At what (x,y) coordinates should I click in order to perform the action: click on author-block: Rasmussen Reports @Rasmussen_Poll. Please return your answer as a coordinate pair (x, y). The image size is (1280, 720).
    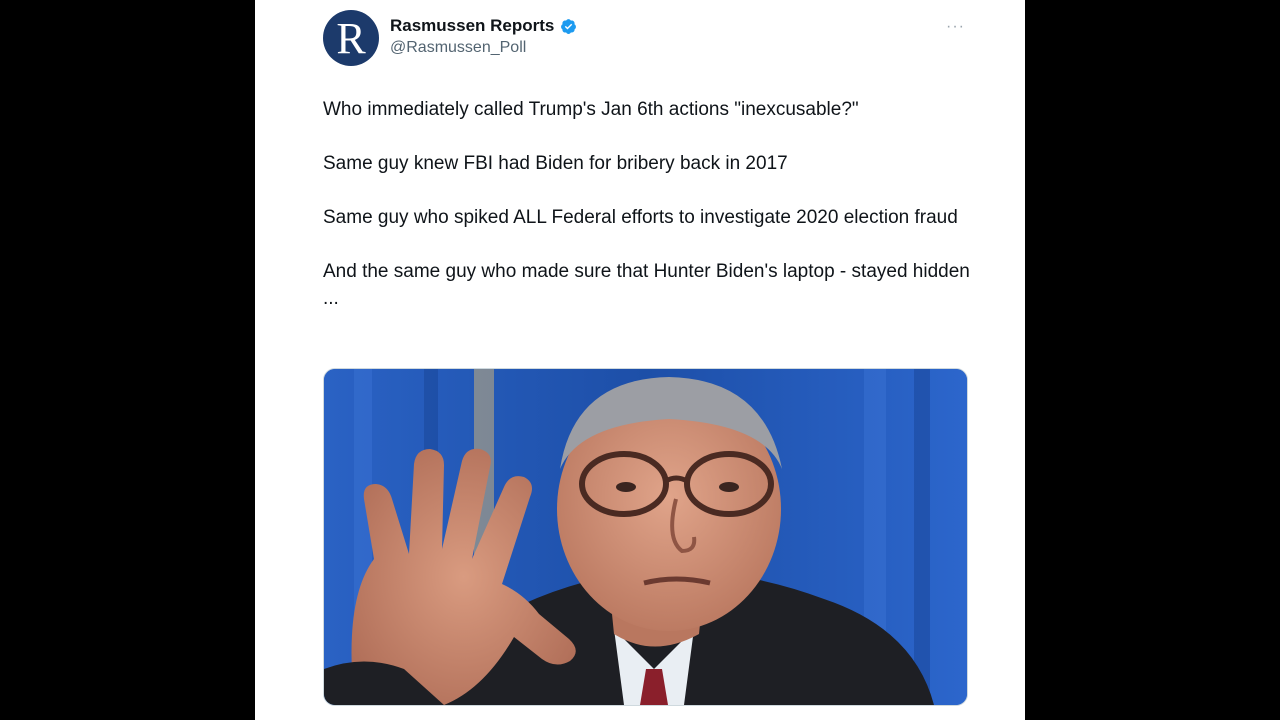
    Looking at the image, I should click on (483, 36).